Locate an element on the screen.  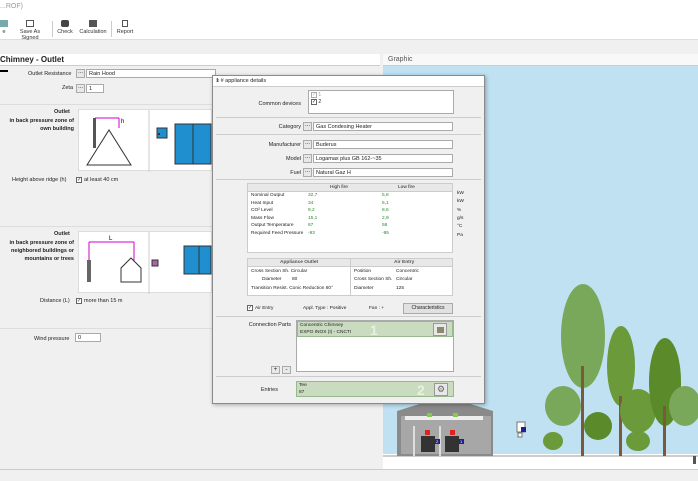
performance-table-header is located at coordinates (350, 188).